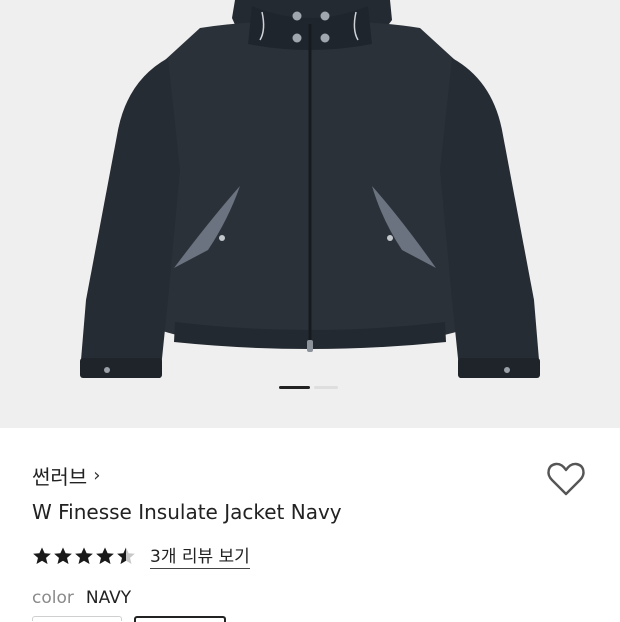  Describe the element at coordinates (180, 619) in the screenshot. I see `color-swatch-selected` at that location.